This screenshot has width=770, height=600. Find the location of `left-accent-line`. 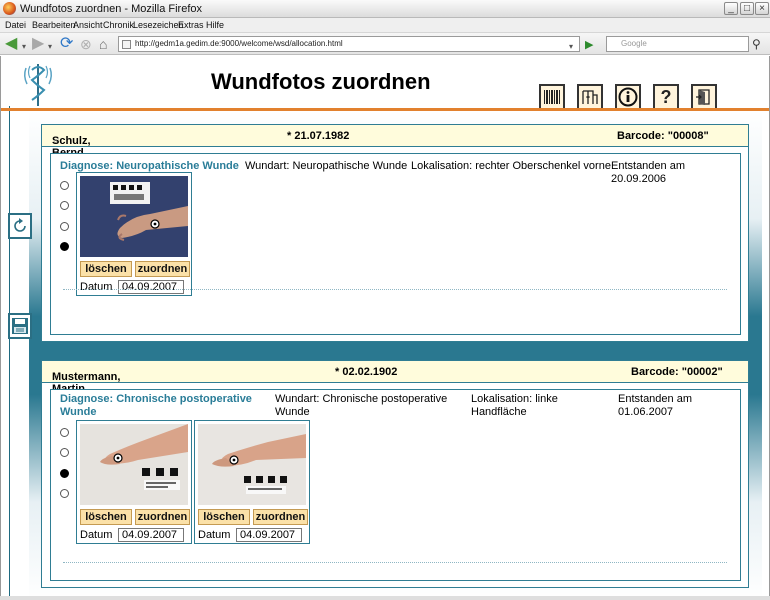

left-accent-line is located at coordinates (9, 353).